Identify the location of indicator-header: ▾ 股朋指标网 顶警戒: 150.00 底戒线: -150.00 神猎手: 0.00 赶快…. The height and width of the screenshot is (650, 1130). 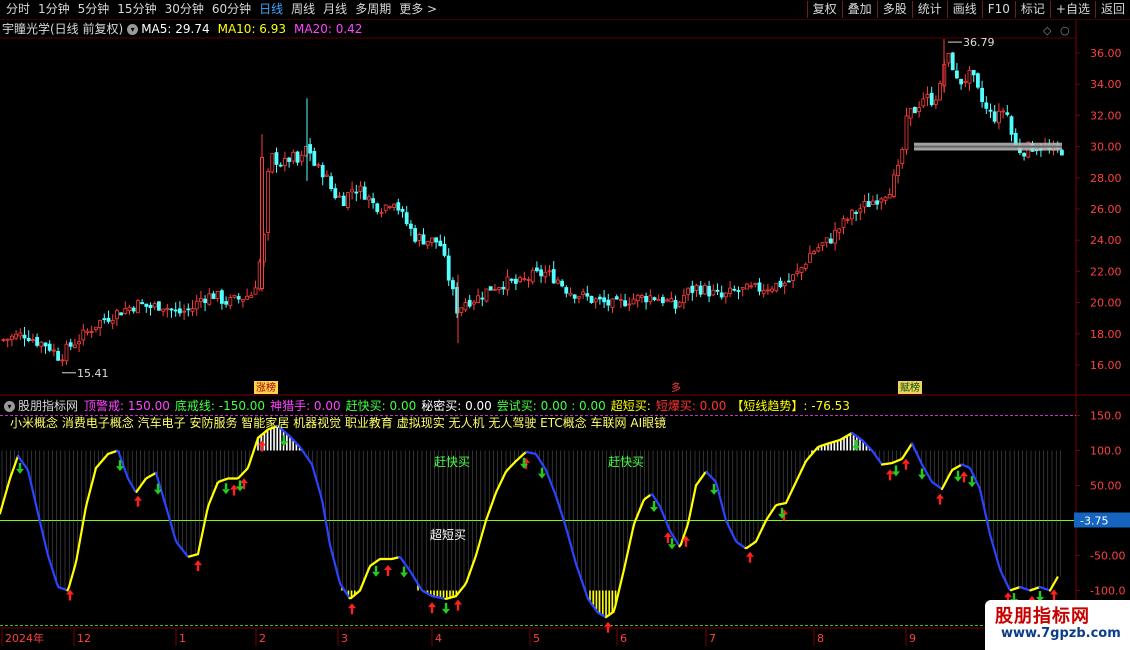
(427, 406).